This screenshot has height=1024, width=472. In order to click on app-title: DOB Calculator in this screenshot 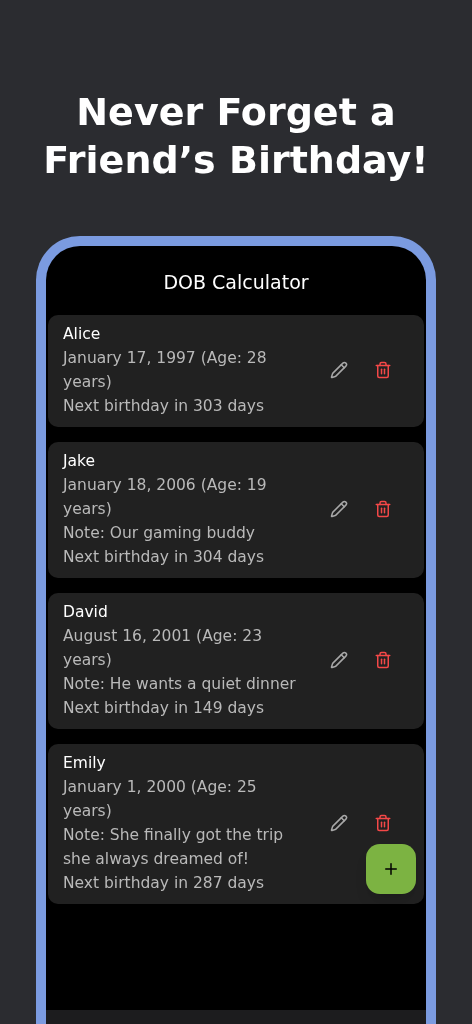, I will do `click(236, 282)`.